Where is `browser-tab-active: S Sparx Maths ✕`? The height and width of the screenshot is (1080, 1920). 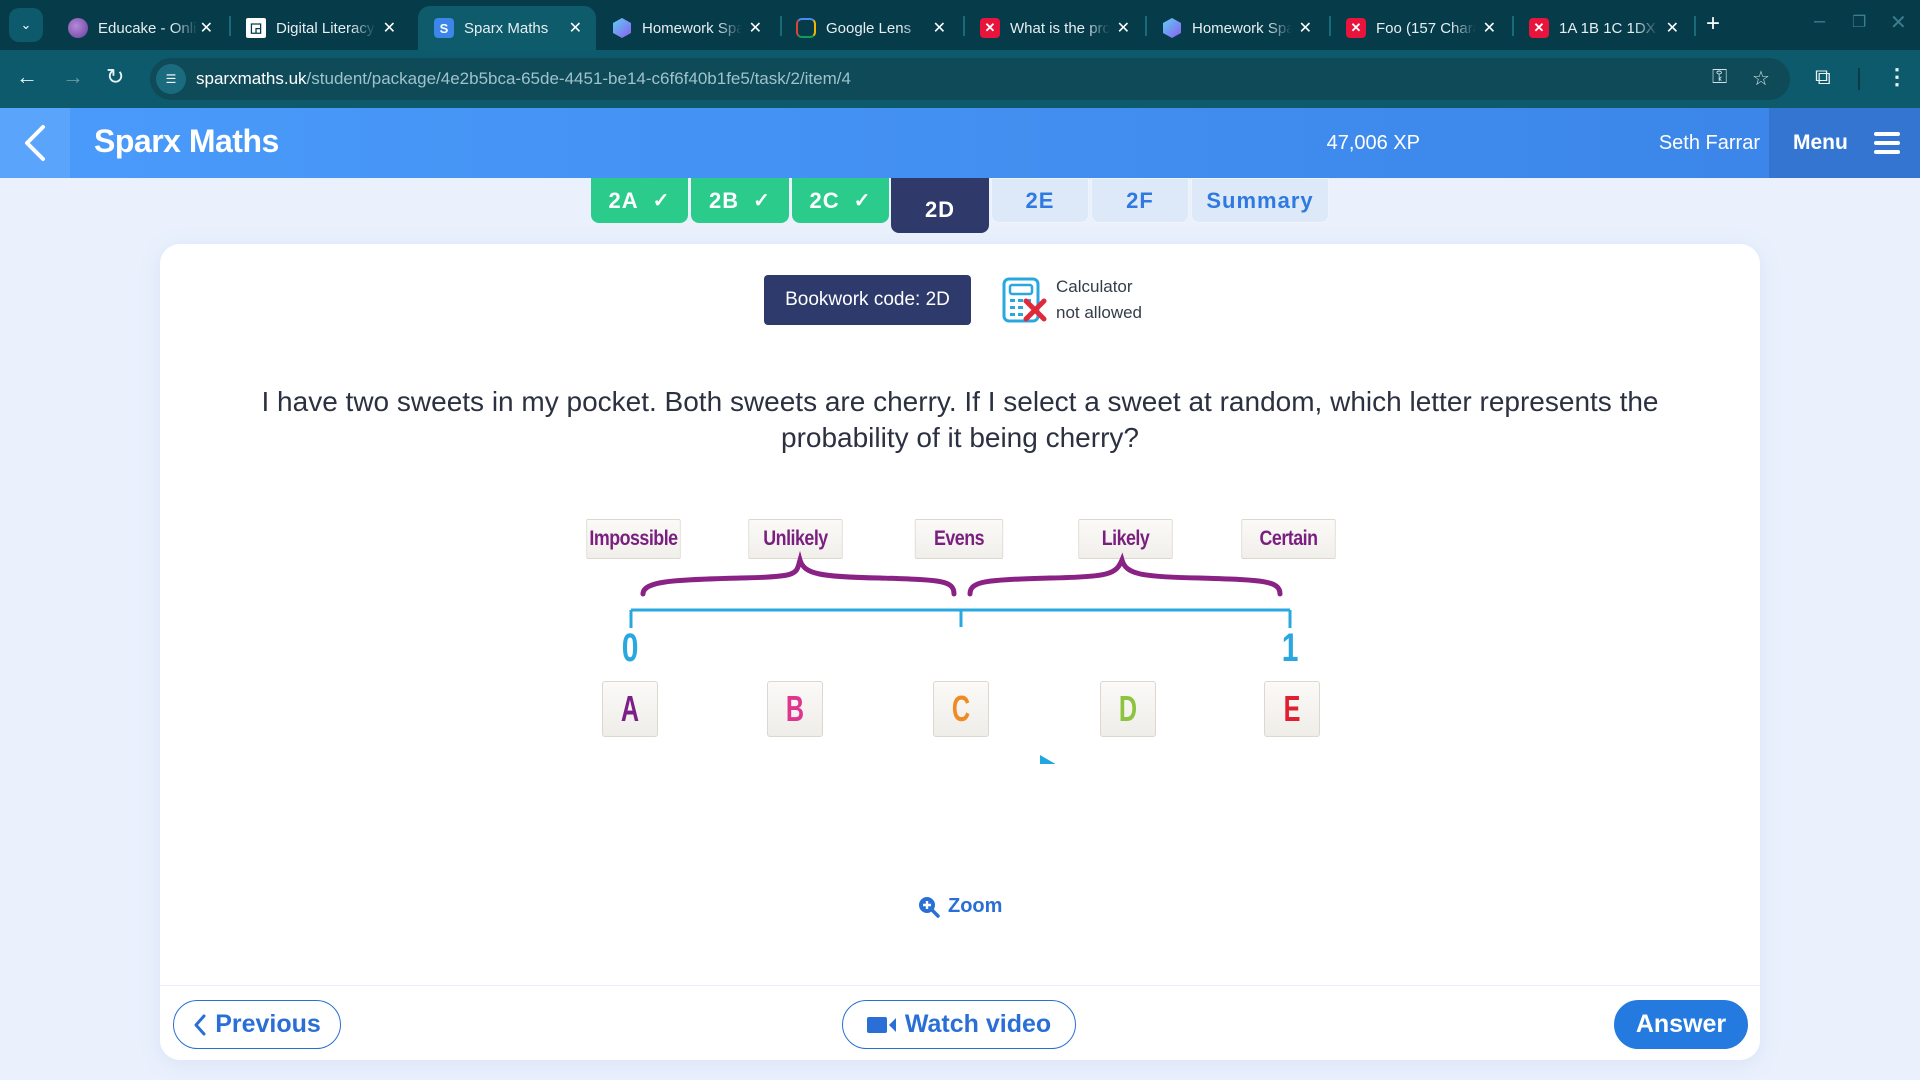 browser-tab-active: S Sparx Maths ✕ is located at coordinates (507, 28).